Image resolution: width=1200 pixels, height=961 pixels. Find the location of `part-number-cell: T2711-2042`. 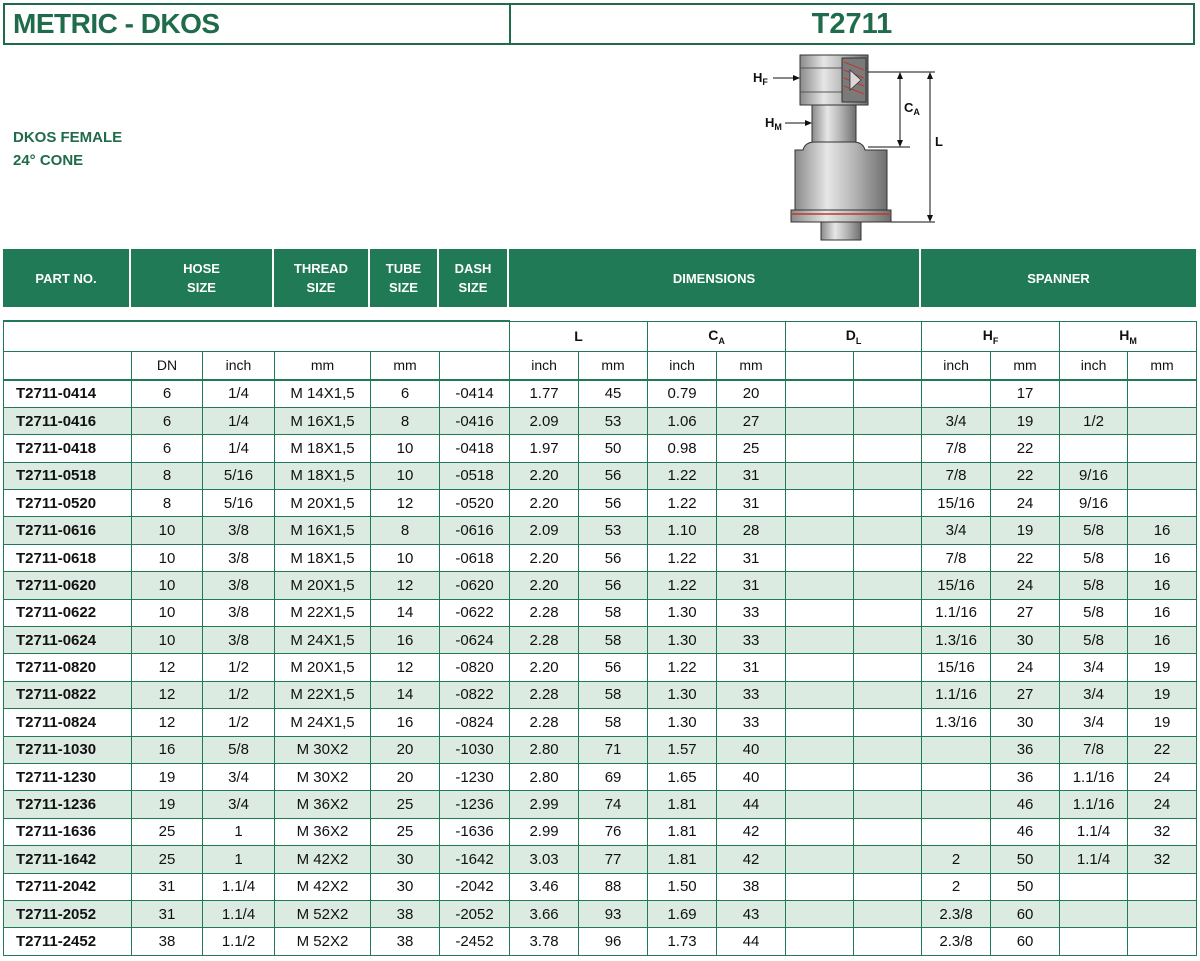

part-number-cell: T2711-2042 is located at coordinates (67, 886).